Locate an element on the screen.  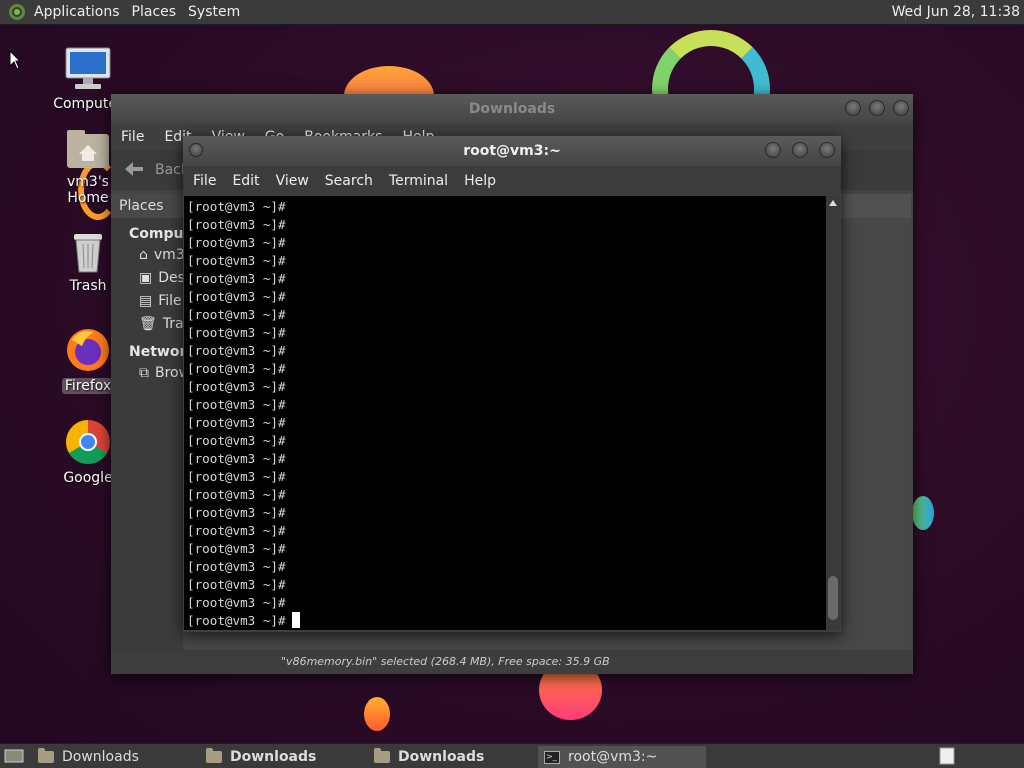
places-menu: Places is located at coordinates (154, 12).